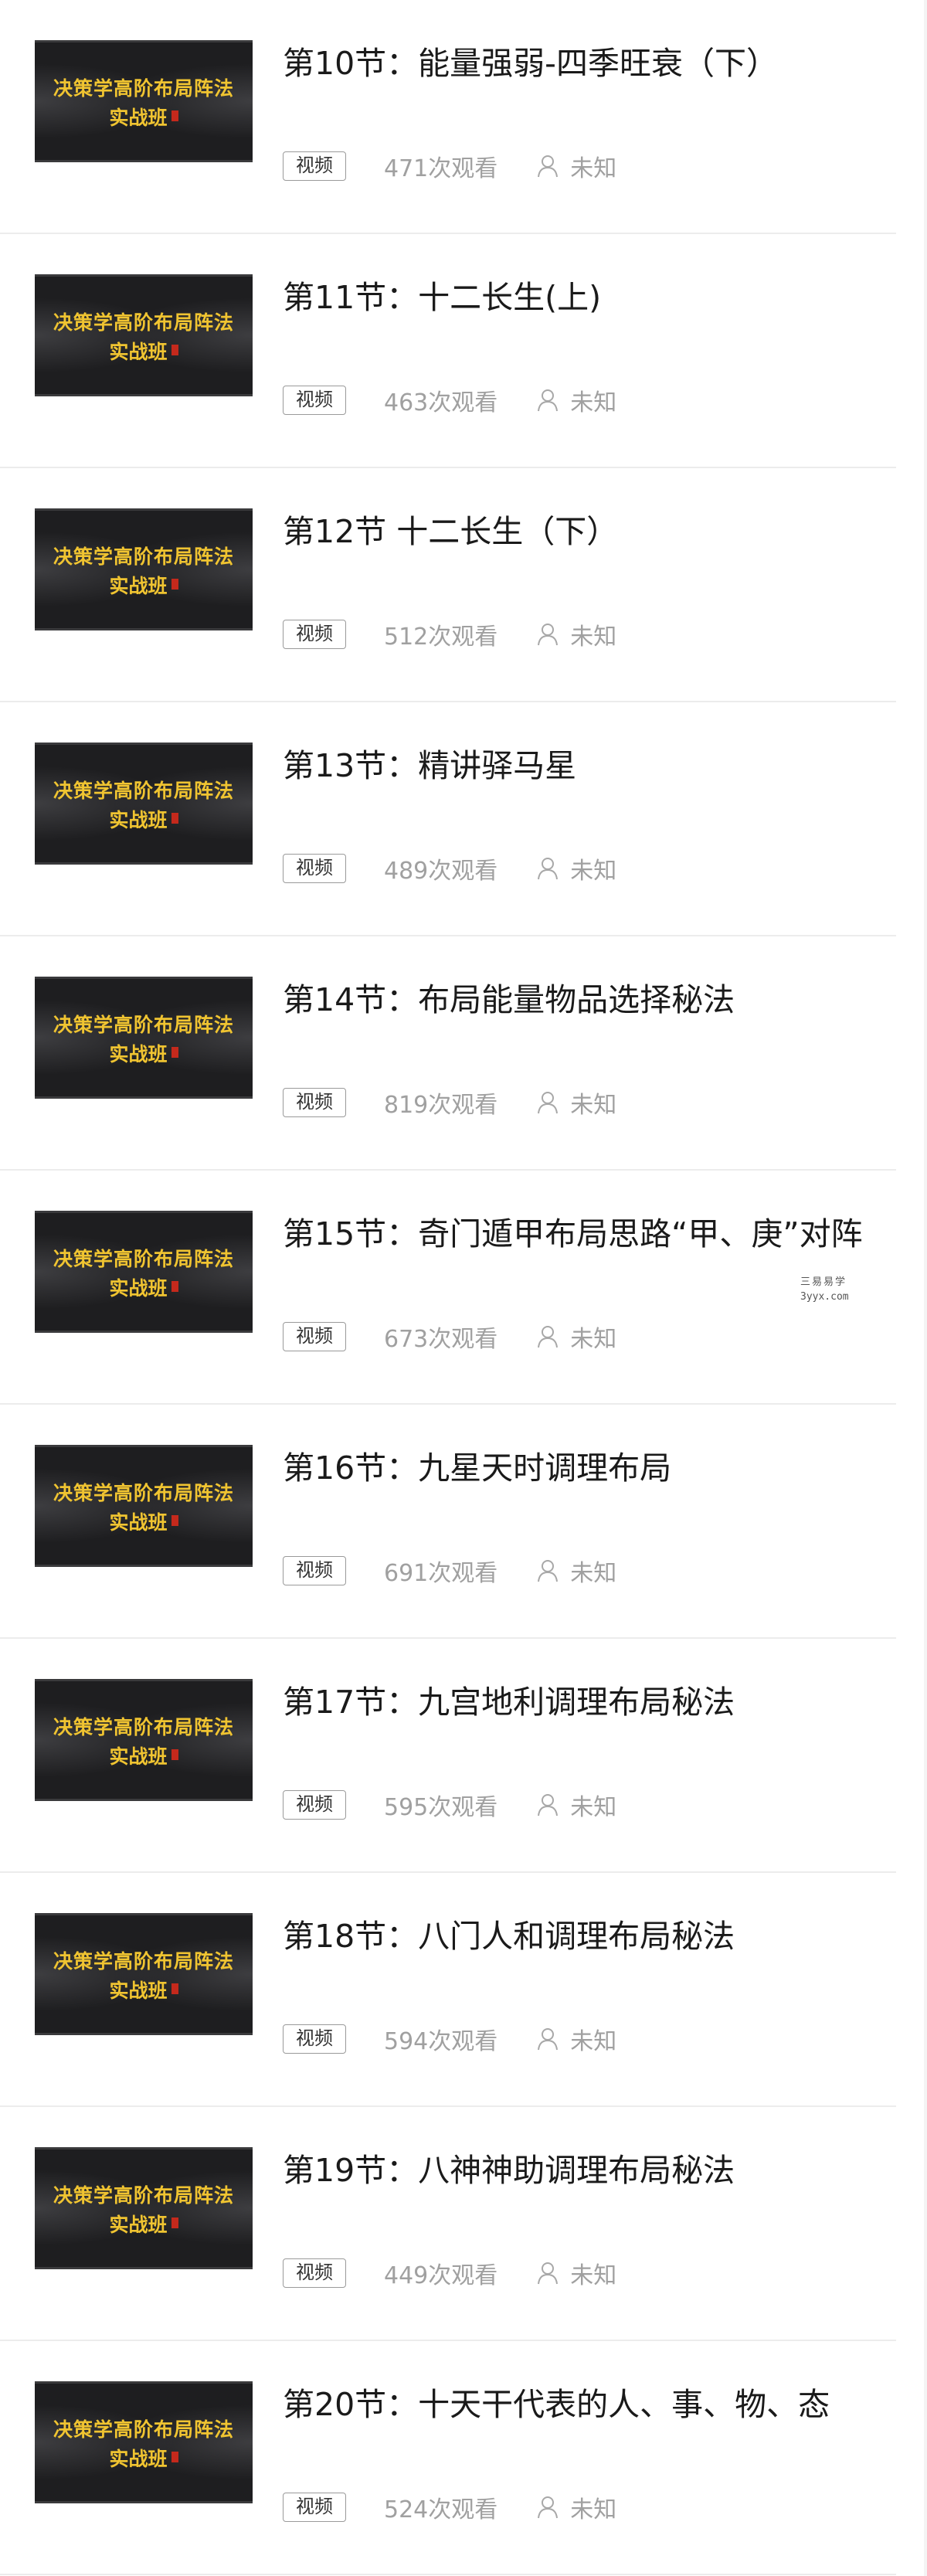  I want to click on lesson-item: 决策学高阶布局阵法 实战班 第13节：精讲驿马星视频 489次观看 未知, so click(448, 819).